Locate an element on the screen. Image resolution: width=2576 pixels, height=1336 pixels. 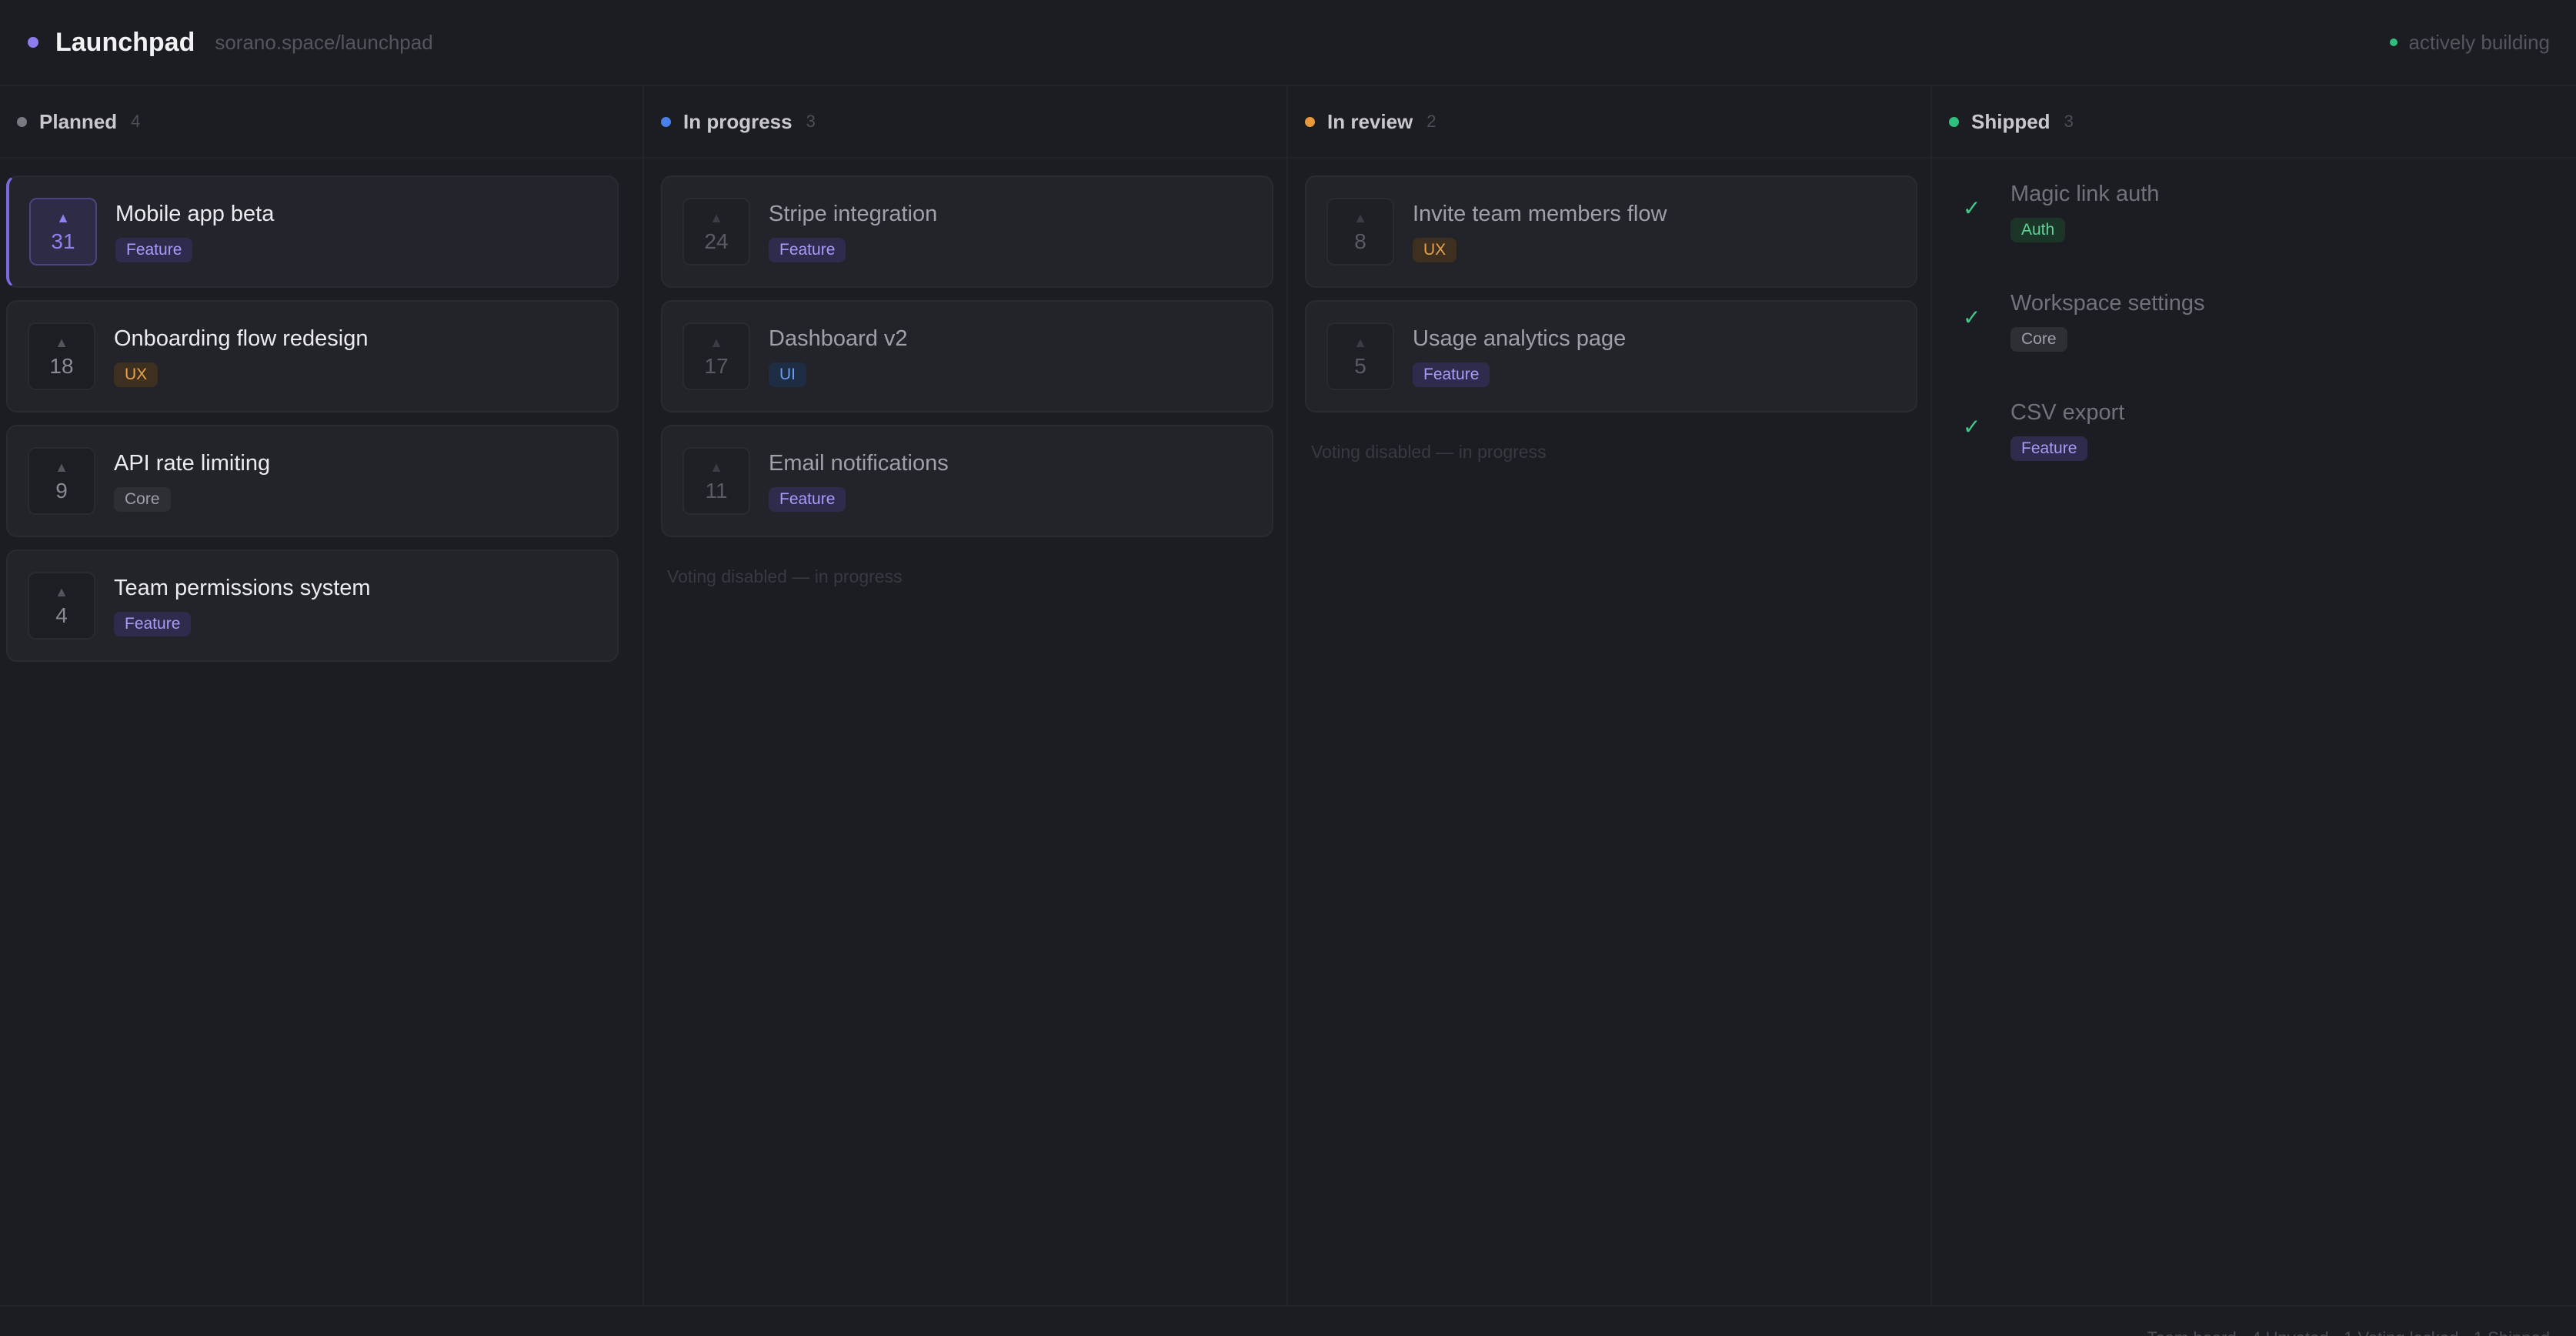
card-body: Onboarding flow redesign UX is located at coordinates (241, 356).